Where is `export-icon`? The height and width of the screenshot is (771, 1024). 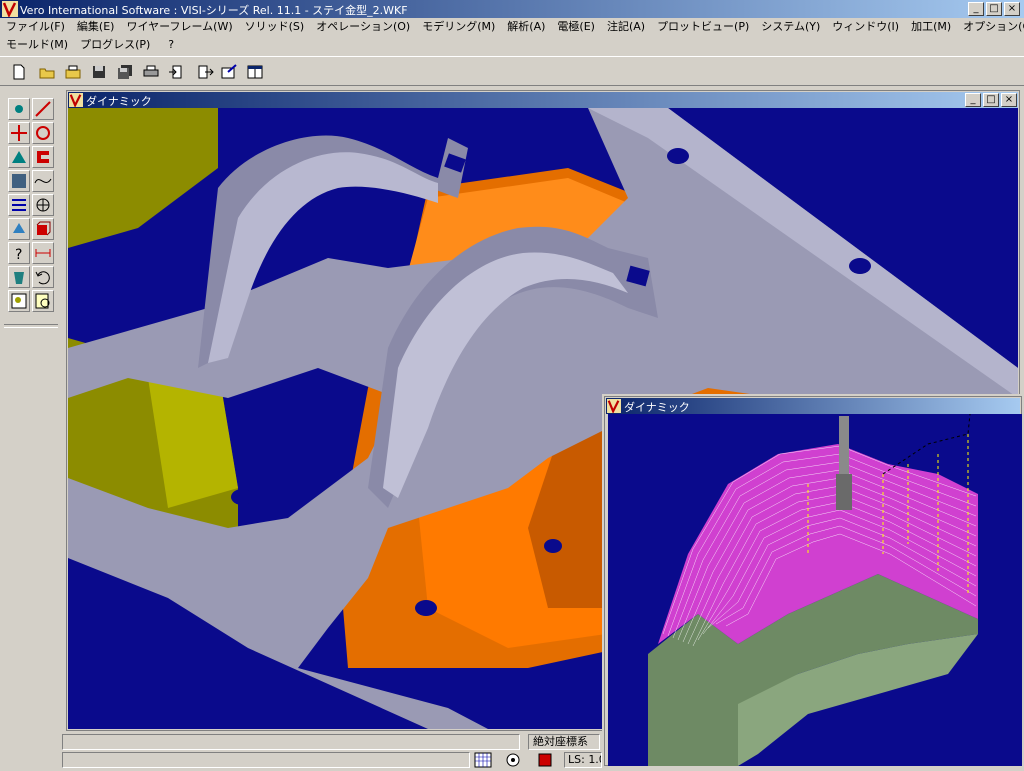
export-icon is located at coordinates (205, 72).